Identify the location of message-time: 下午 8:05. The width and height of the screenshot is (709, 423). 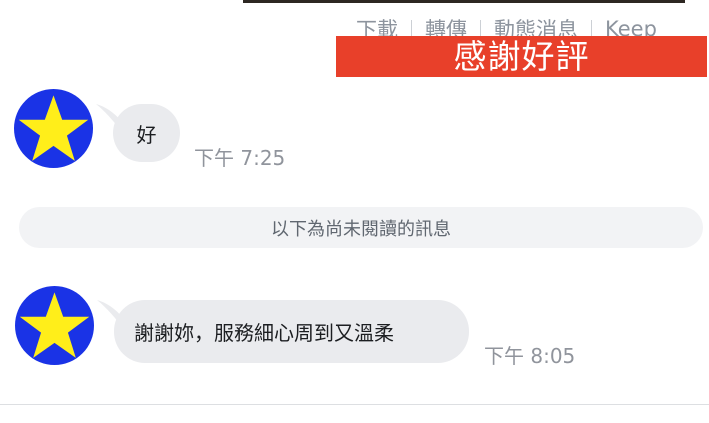
(530, 356).